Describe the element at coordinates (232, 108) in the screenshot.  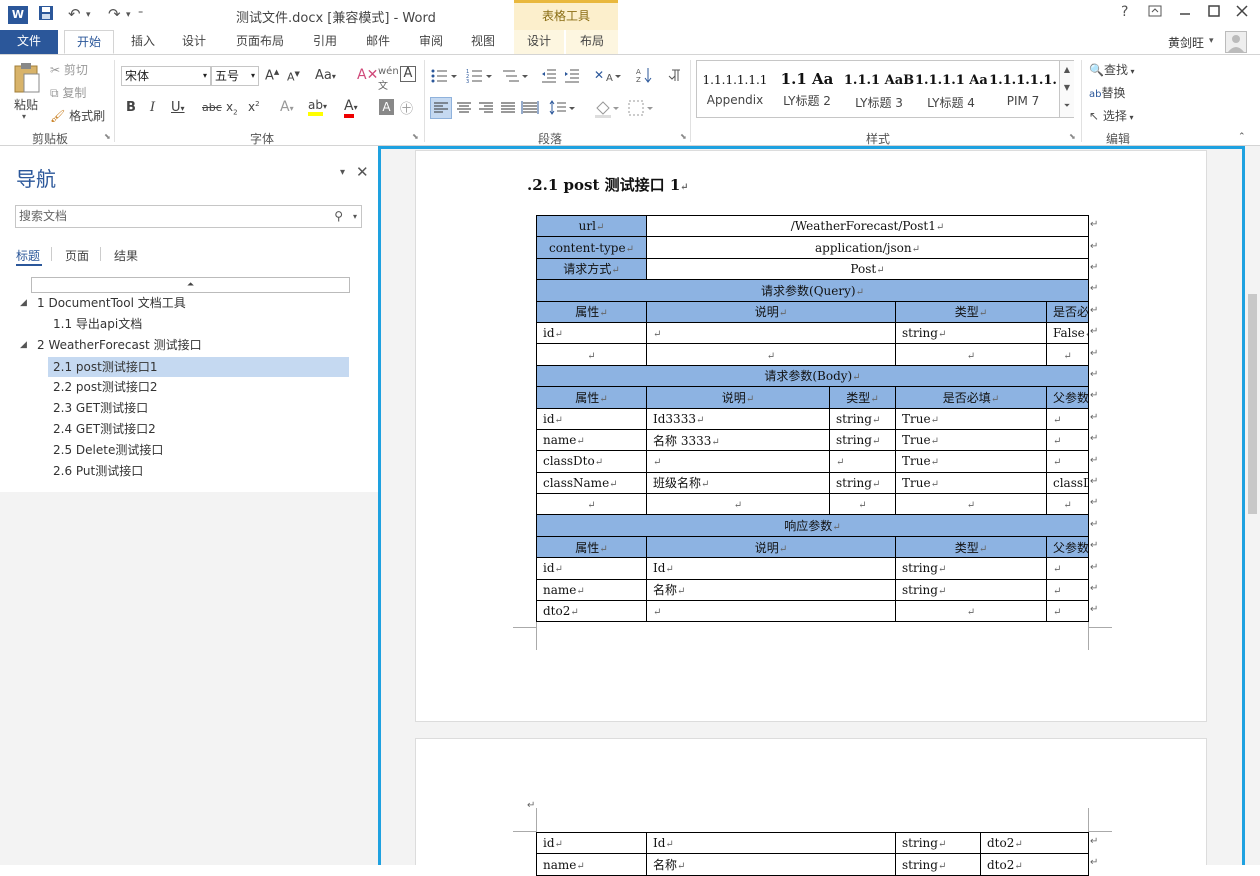
I see `subscript-icon: x2` at that location.